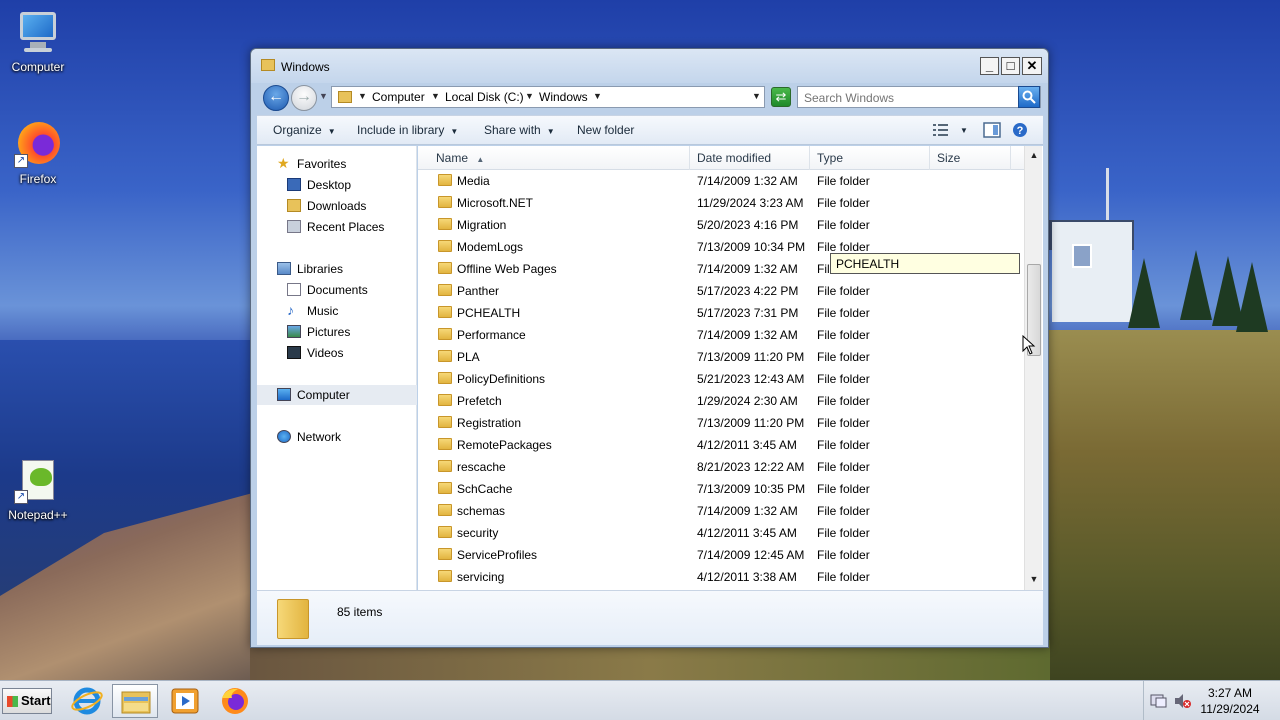  Describe the element at coordinates (721, 313) in the screenshot. I see `table-row: PCHEALTH 5/17/2023 7:31 PM File folder` at that location.